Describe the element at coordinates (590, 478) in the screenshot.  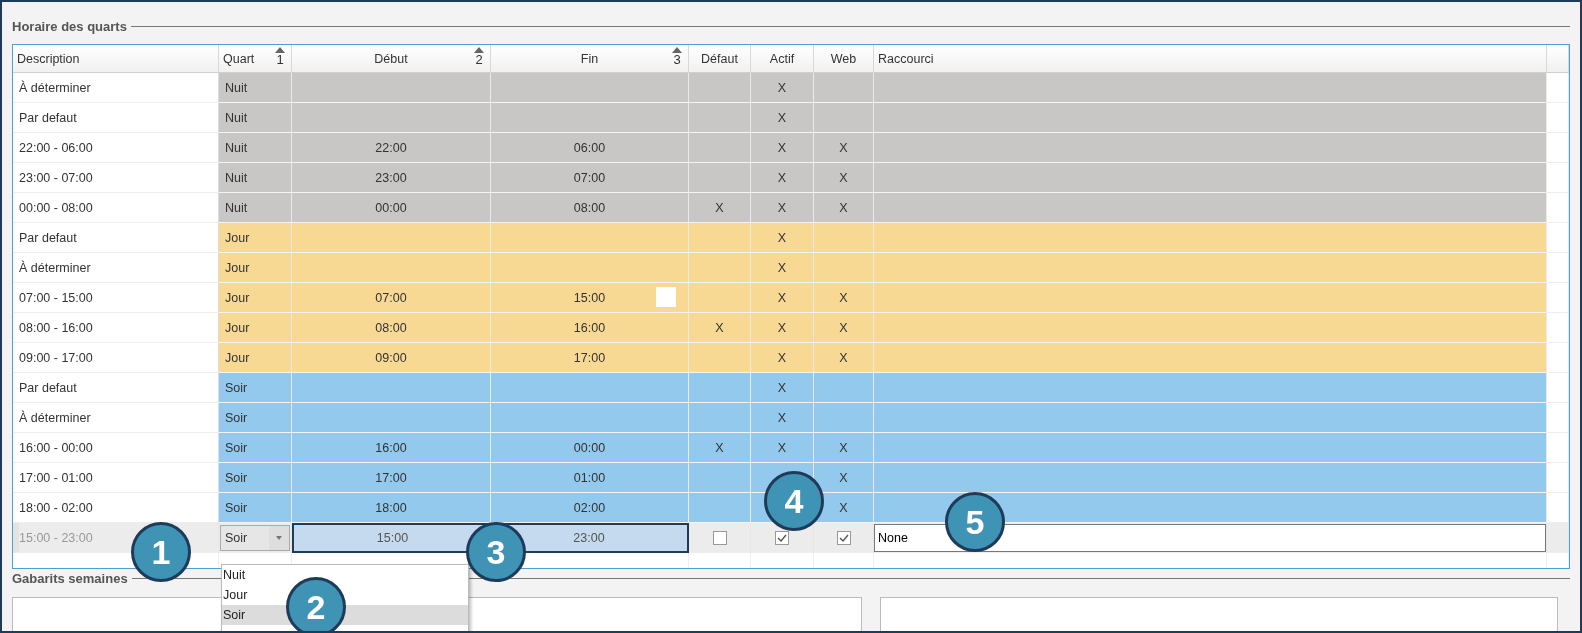
I see `table-cell: 01:00` at that location.